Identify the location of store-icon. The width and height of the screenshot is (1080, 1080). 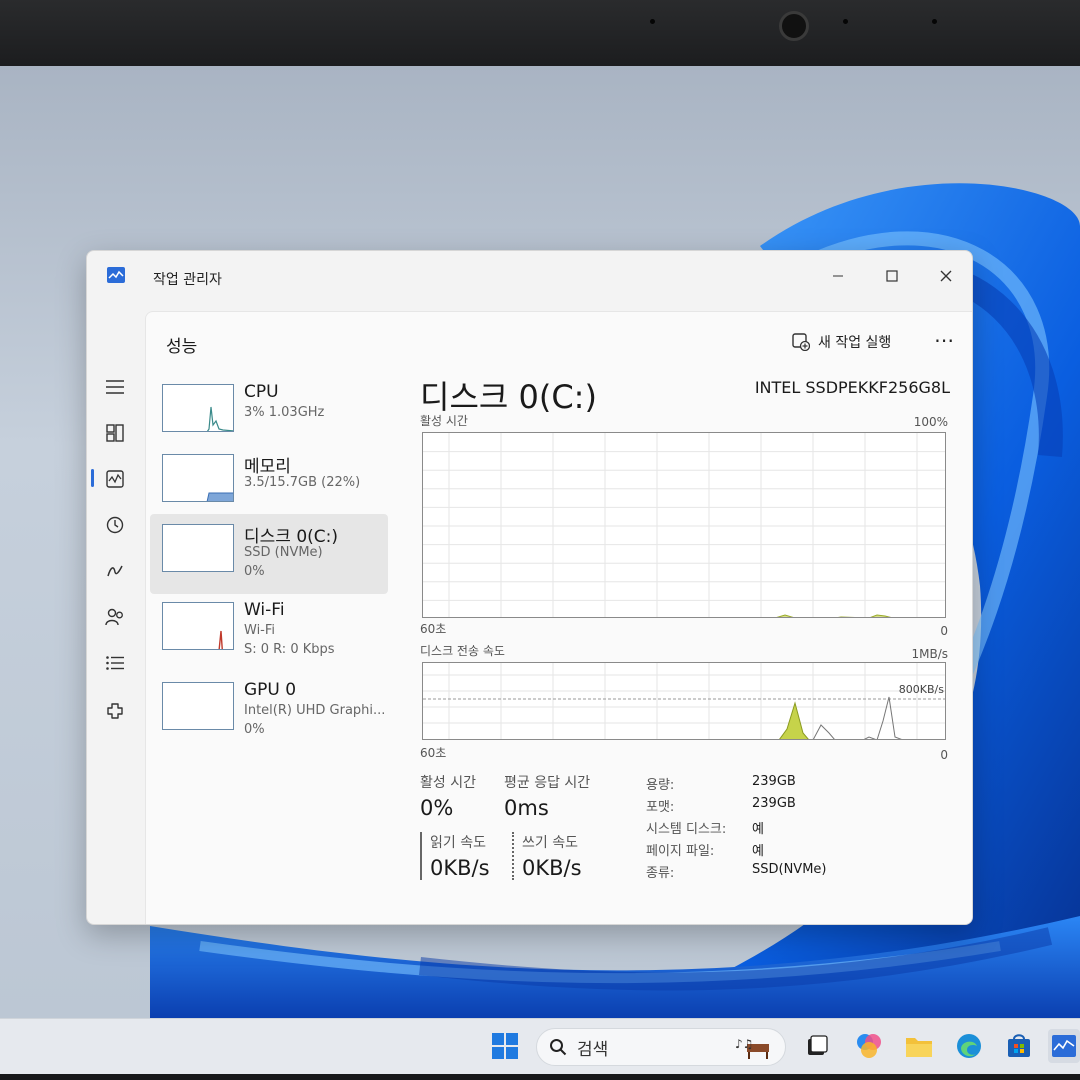
(1019, 1045).